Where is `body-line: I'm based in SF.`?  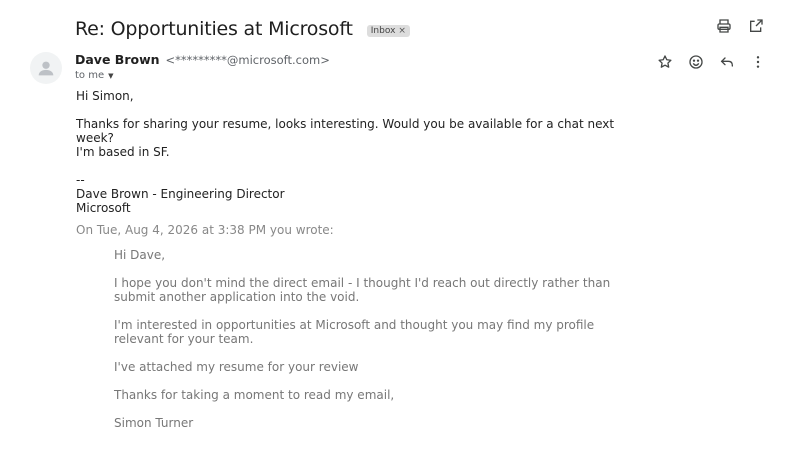
body-line: I'm based in SF. is located at coordinates (123, 152).